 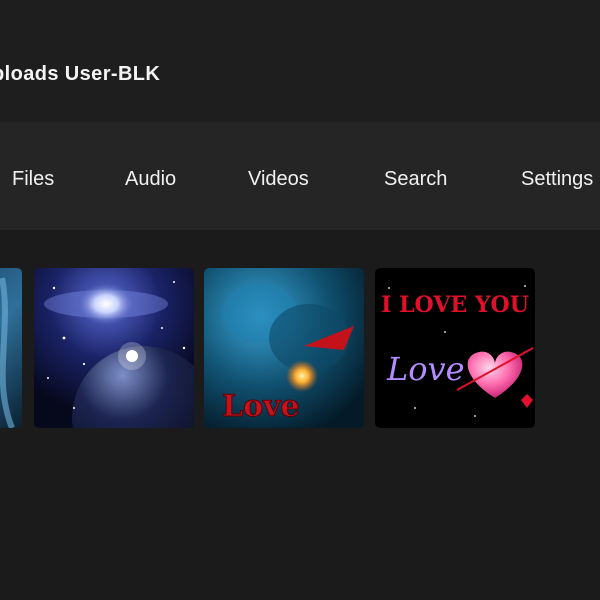 I want to click on nav-item-files: Files, so click(x=33, y=179).